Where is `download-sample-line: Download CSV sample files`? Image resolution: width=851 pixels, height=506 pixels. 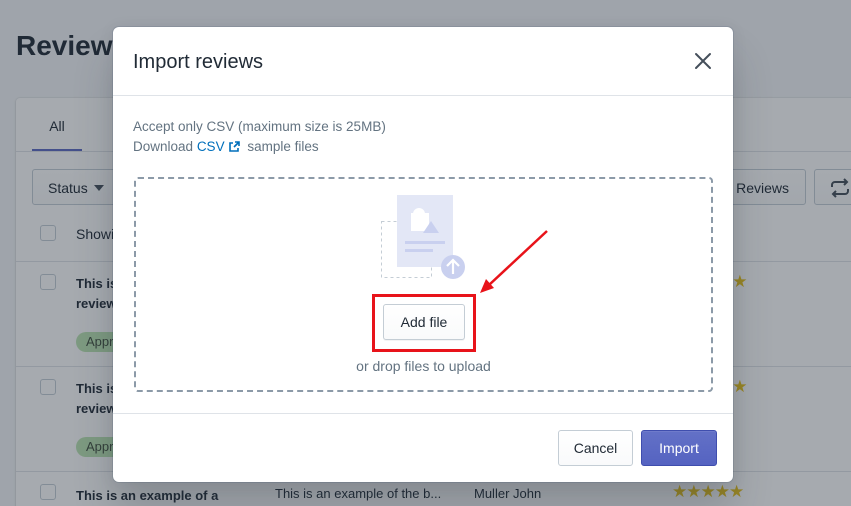 download-sample-line: Download CSV sample files is located at coordinates (226, 146).